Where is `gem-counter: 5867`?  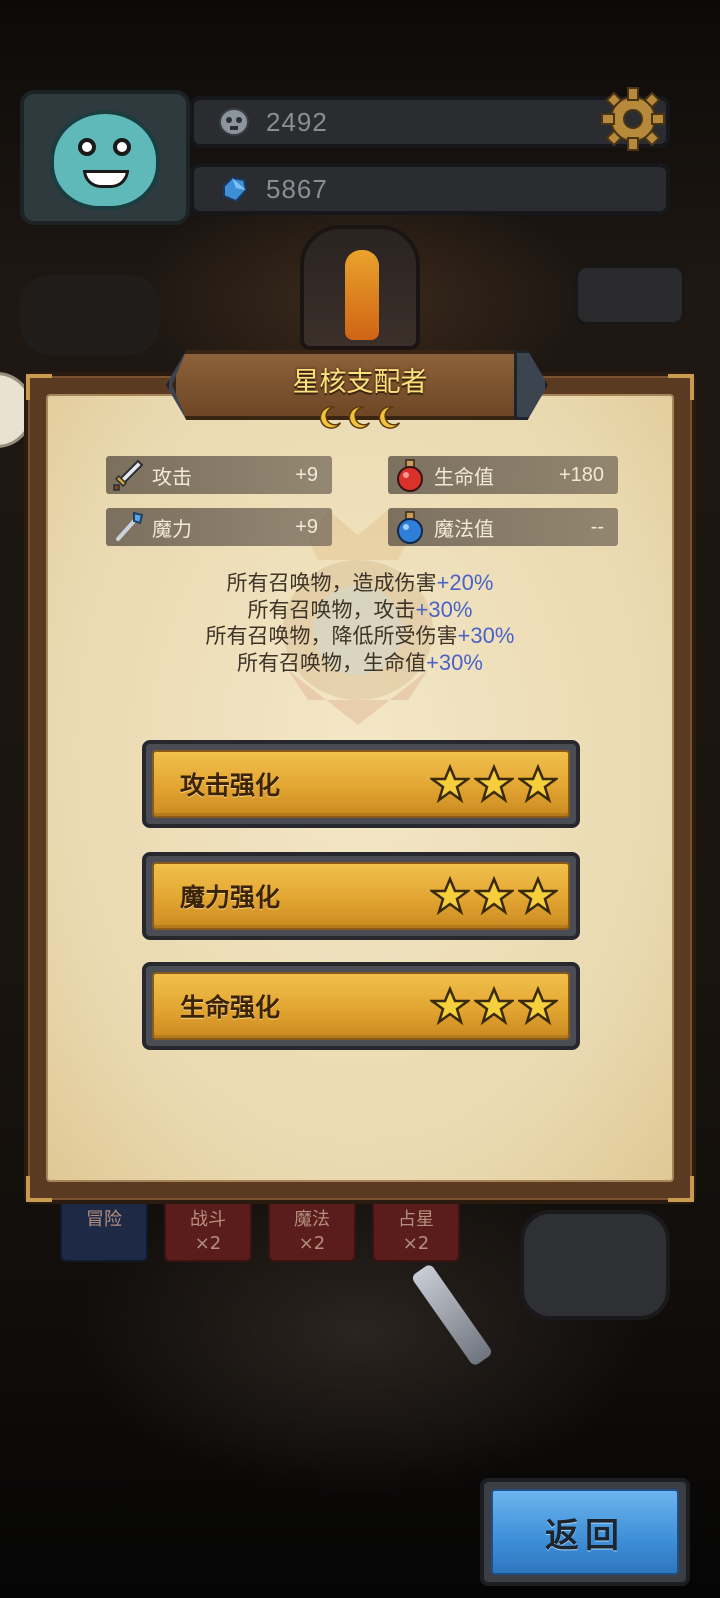 gem-counter: 5867 is located at coordinates (430, 189).